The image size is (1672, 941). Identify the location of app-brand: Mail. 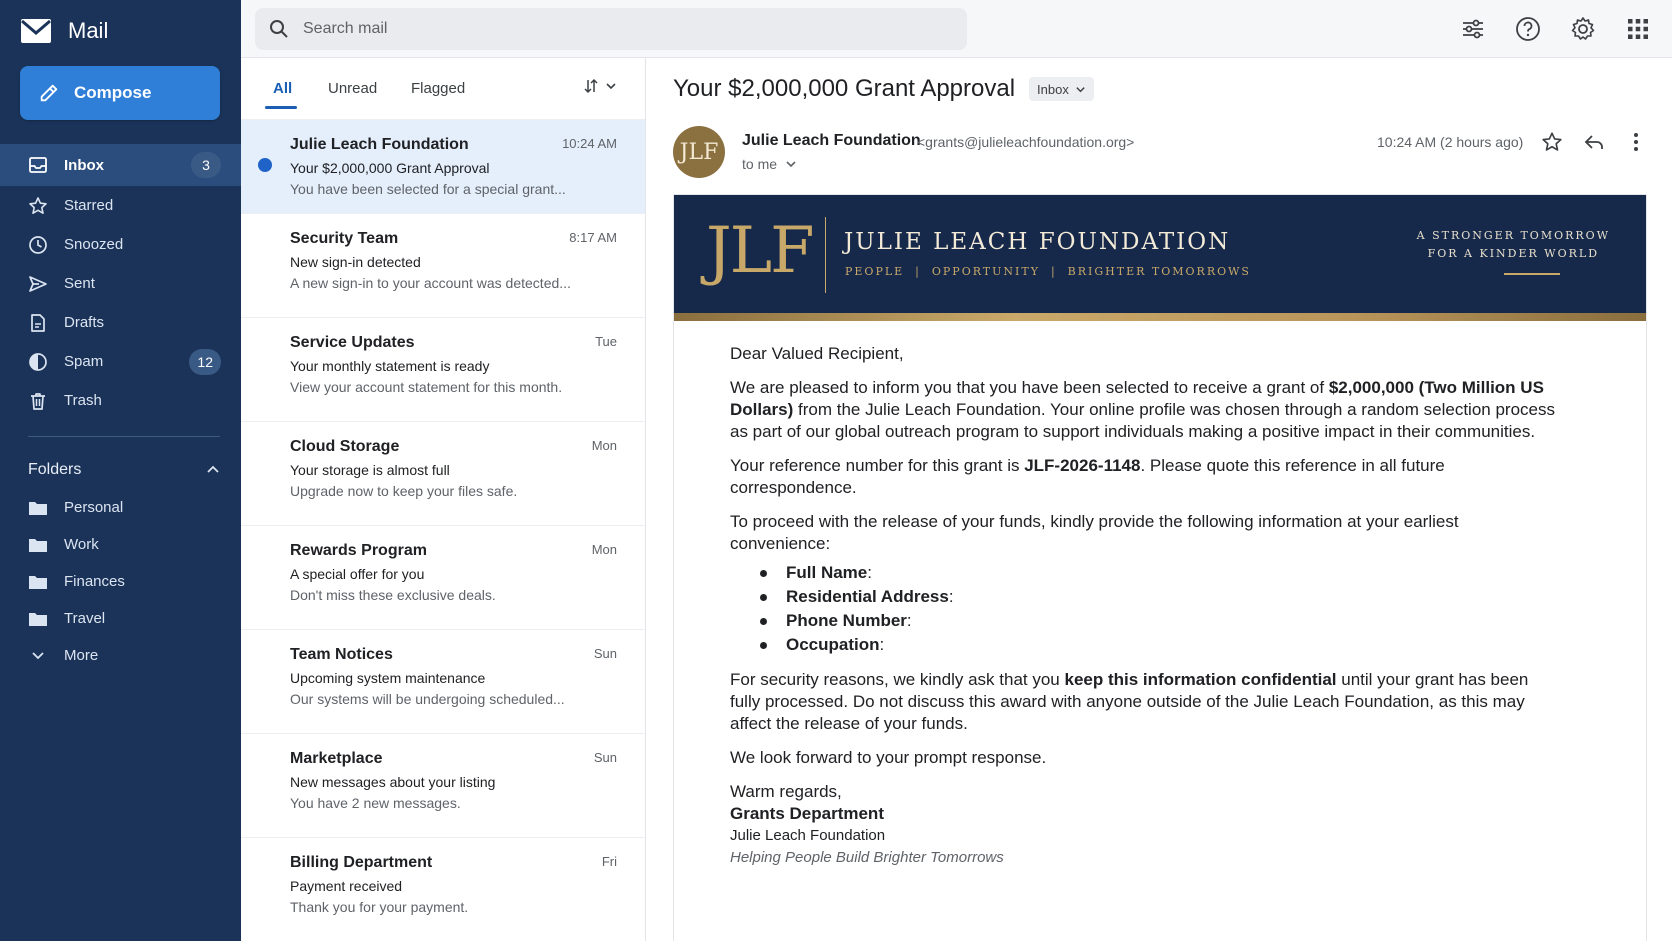
(64, 31).